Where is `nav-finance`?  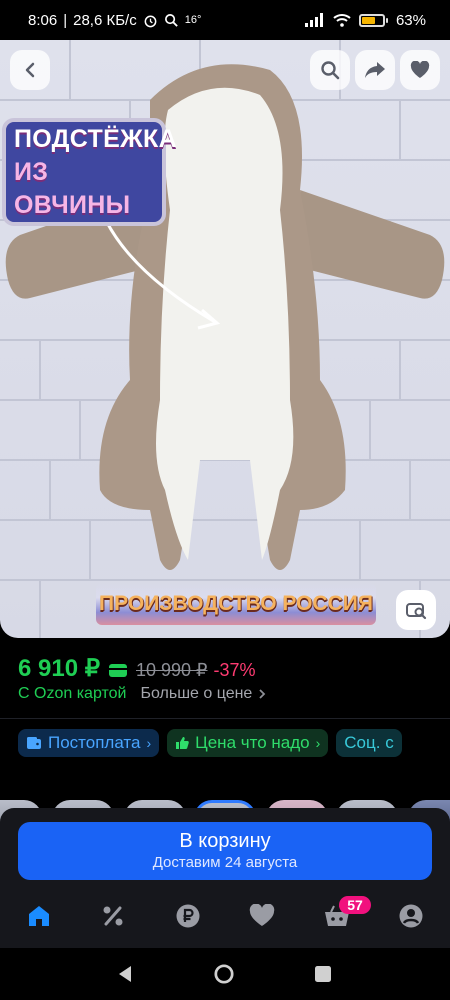
nav-finance is located at coordinates (188, 916).